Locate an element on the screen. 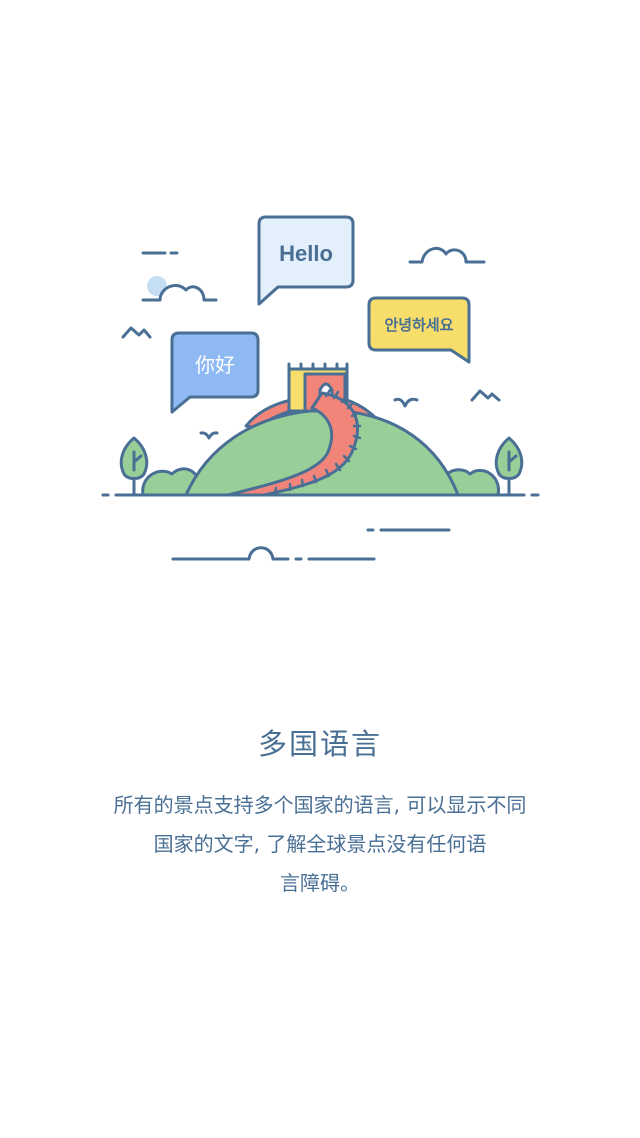 Image resolution: width=640 pixels, height=1138 pixels. description-line: 国家的文字, 了解全球景点没有任何语 is located at coordinates (320, 844).